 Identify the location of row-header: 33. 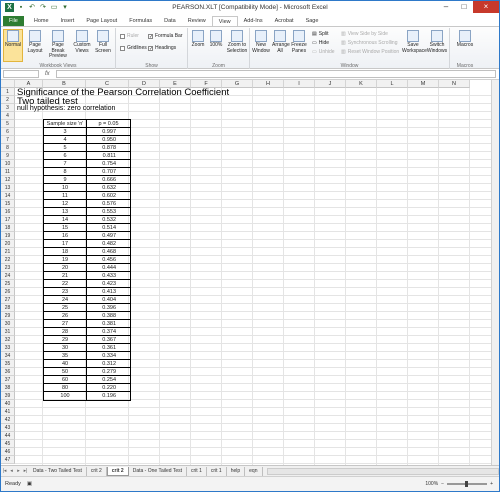
(8, 348).